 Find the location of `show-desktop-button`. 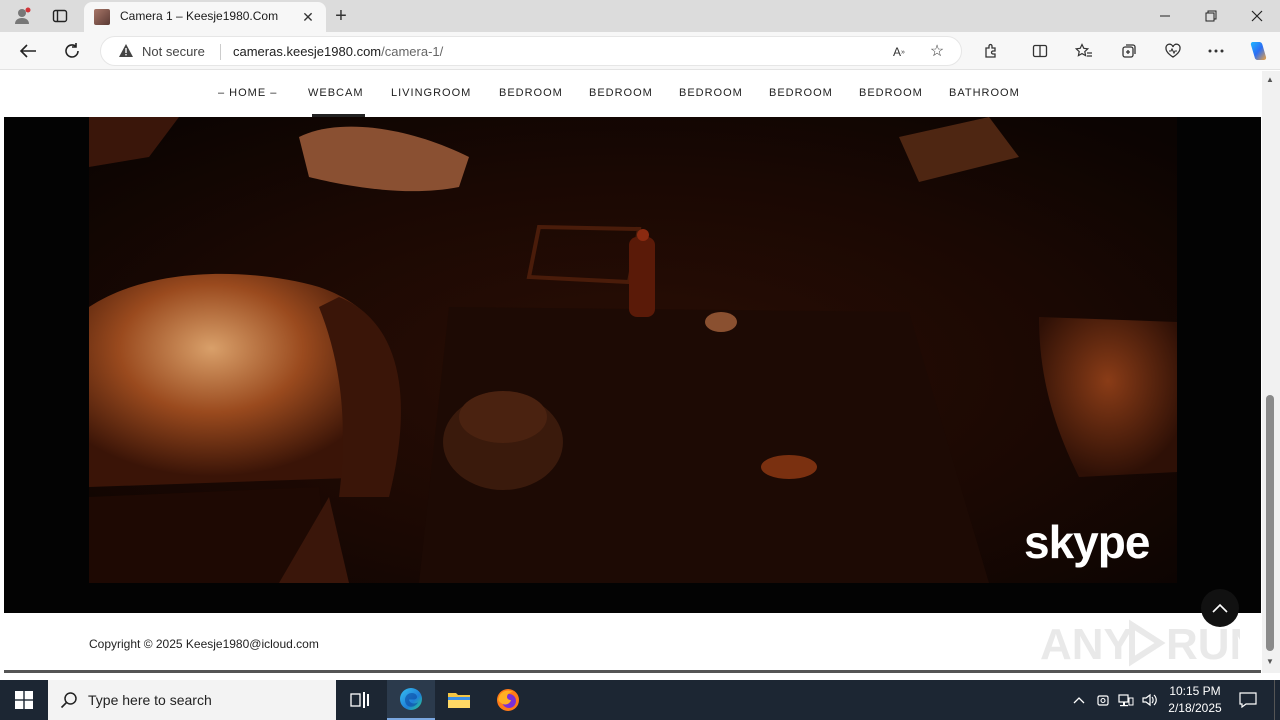

show-desktop-button is located at coordinates (1277, 700).